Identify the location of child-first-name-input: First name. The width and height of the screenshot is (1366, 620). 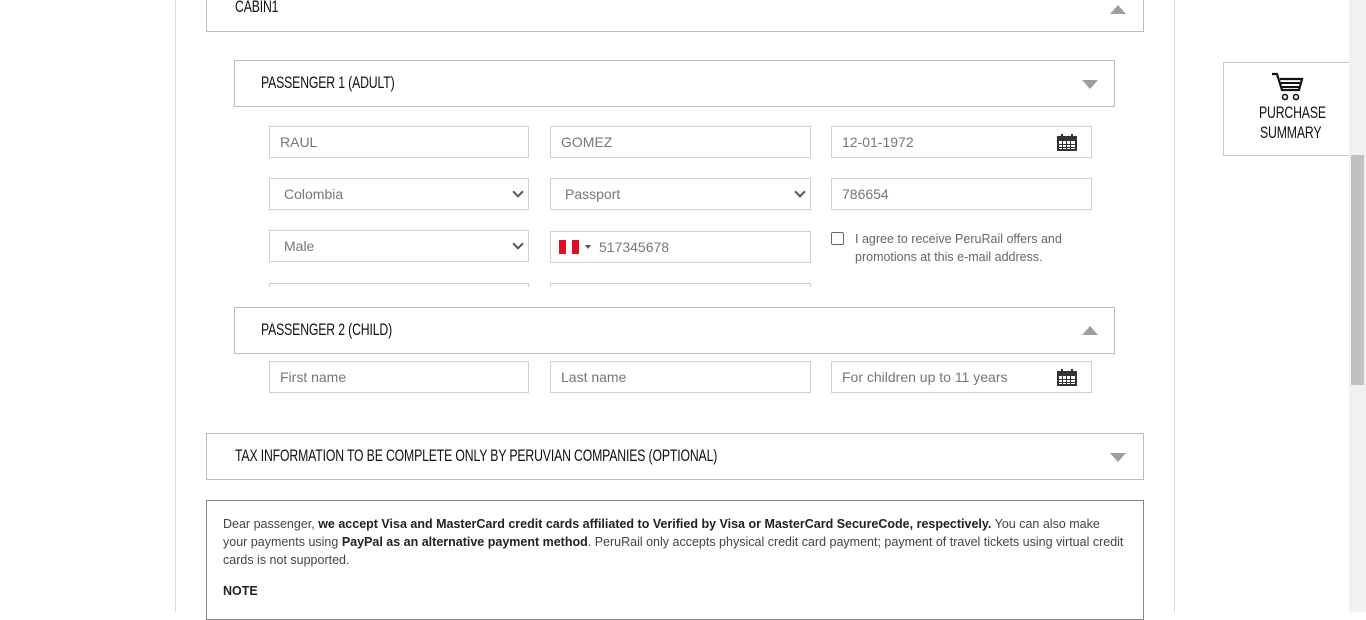
(399, 377).